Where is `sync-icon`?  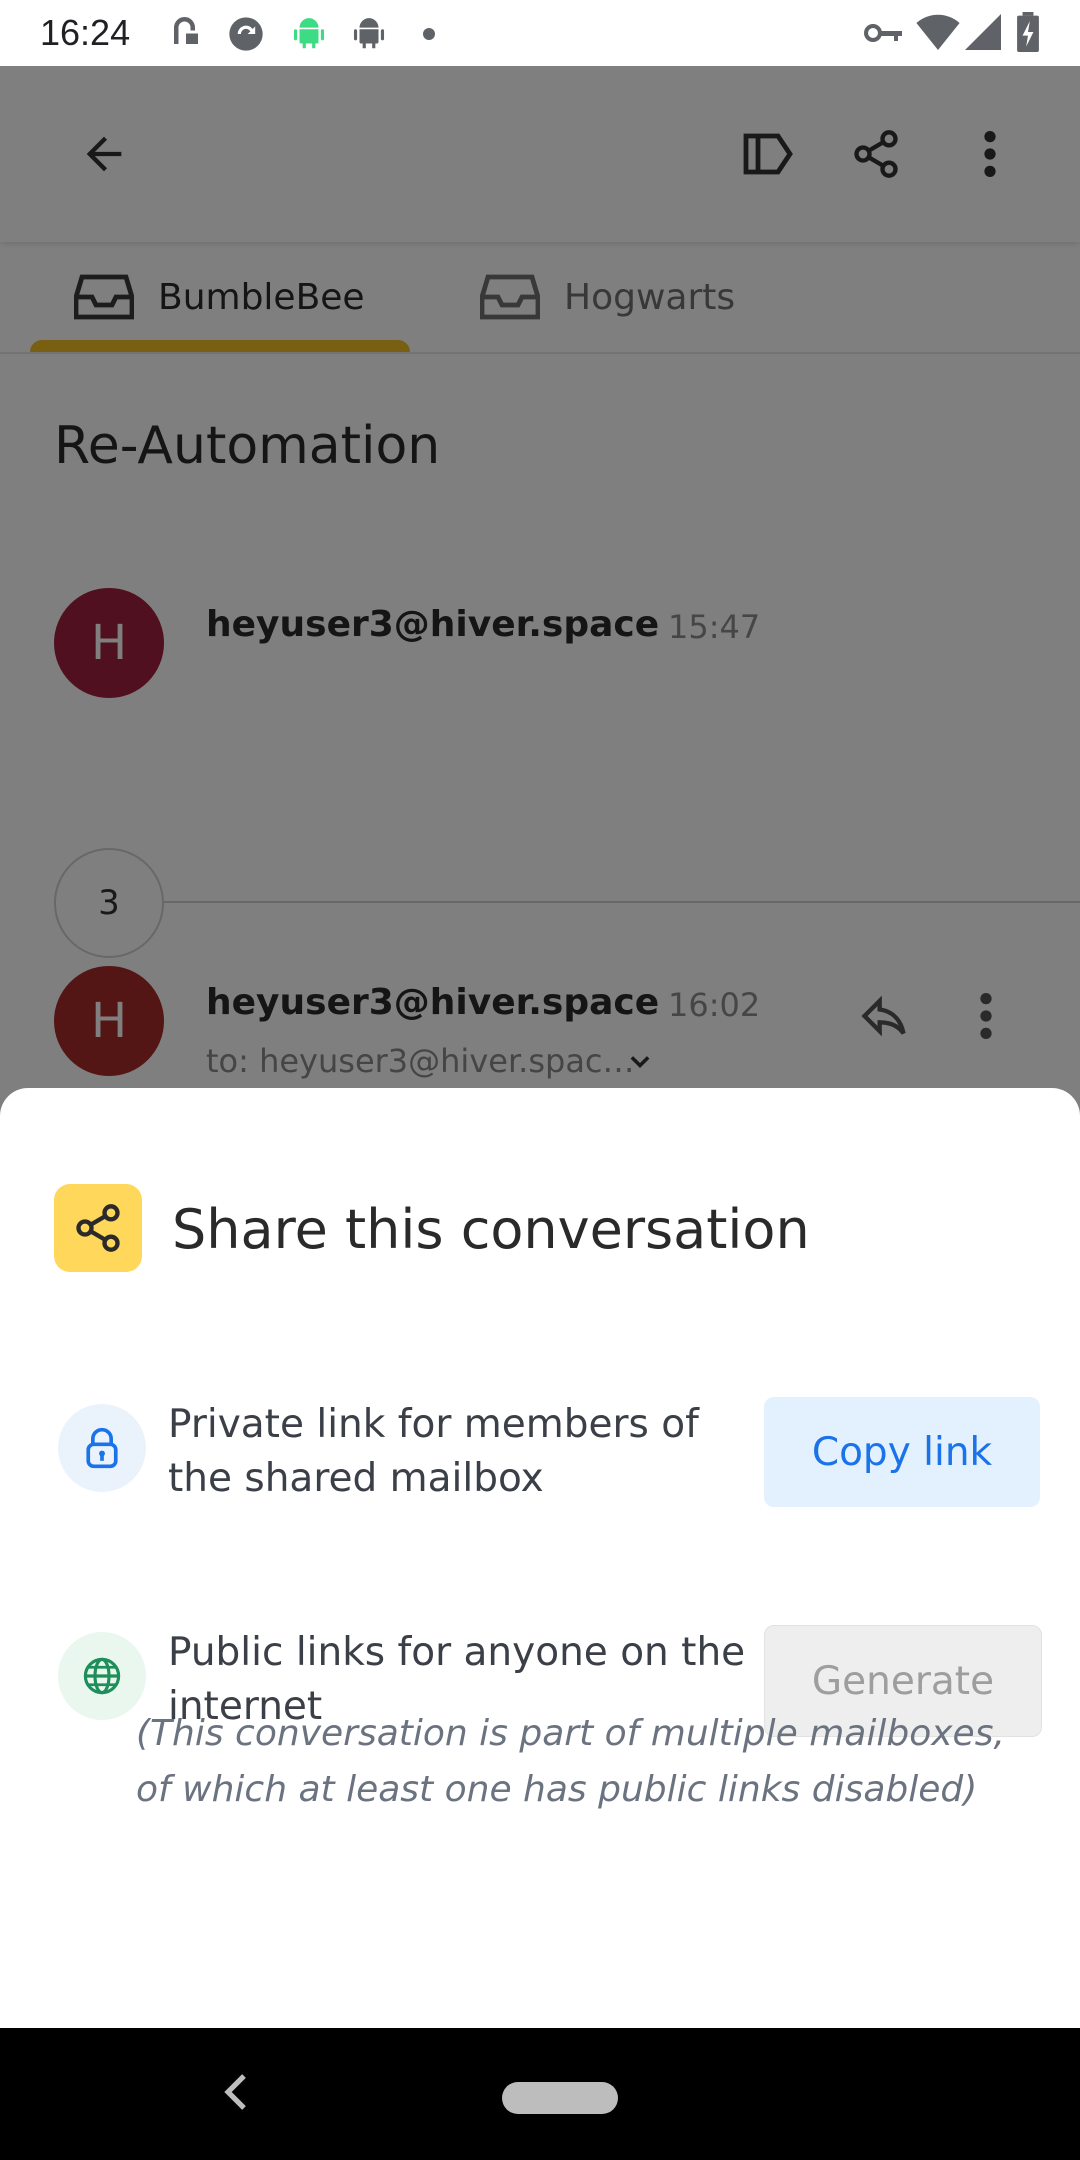 sync-icon is located at coordinates (246, 36).